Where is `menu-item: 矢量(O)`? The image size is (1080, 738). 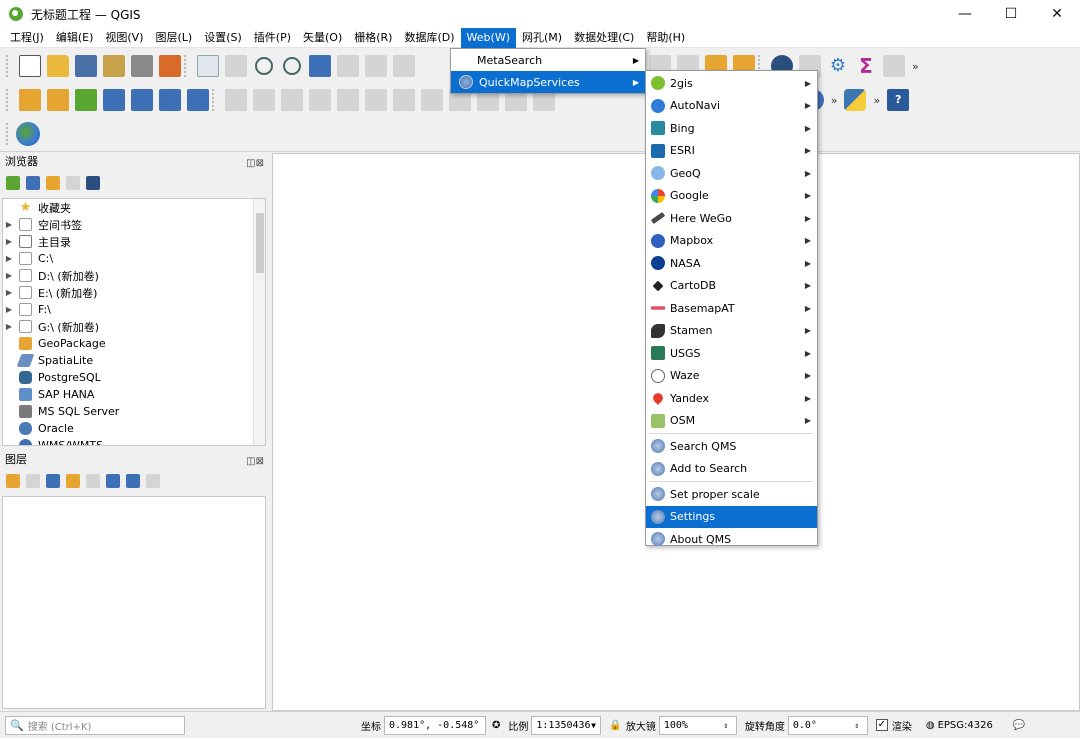 menu-item: 矢量(O) is located at coordinates (322, 38).